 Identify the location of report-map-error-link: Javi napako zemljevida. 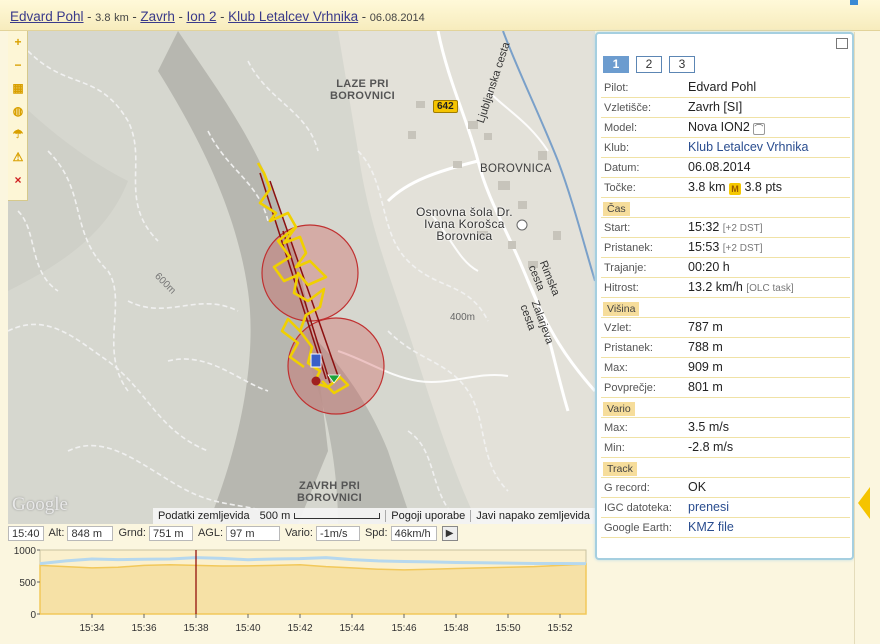
(533, 516).